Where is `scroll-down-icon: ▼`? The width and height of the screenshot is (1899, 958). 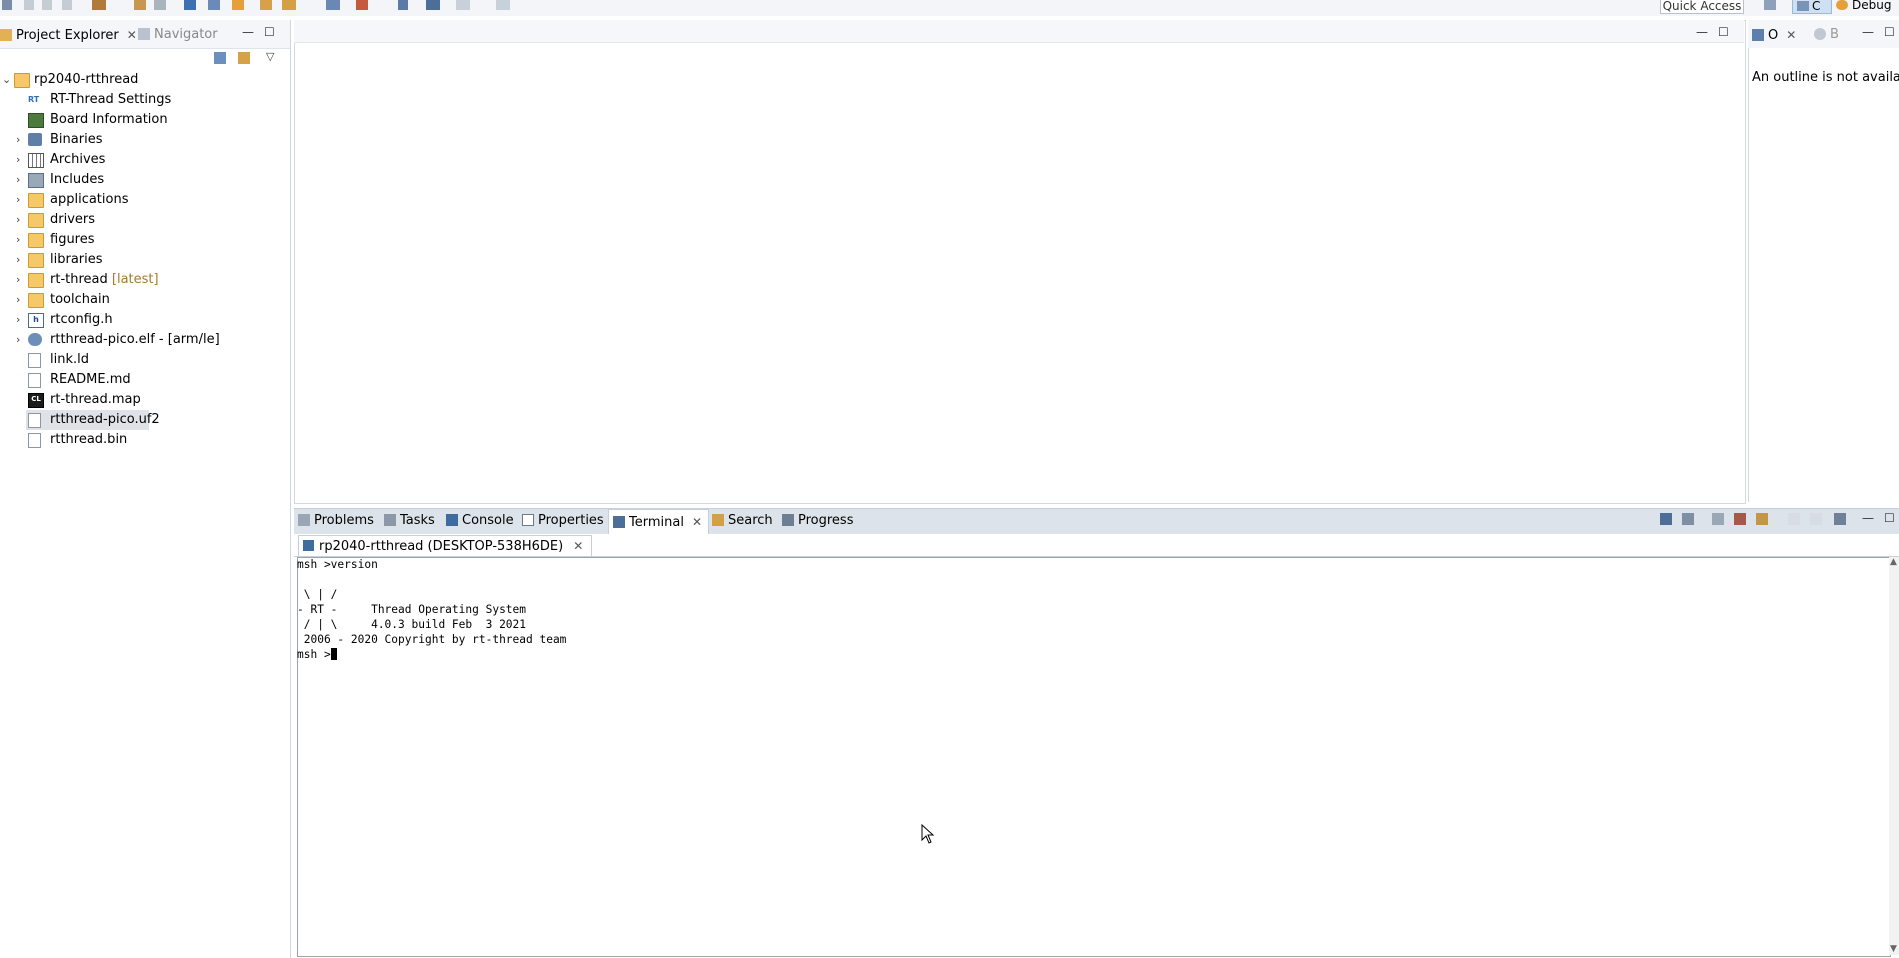
scroll-down-icon: ▼ is located at coordinates (1893, 949).